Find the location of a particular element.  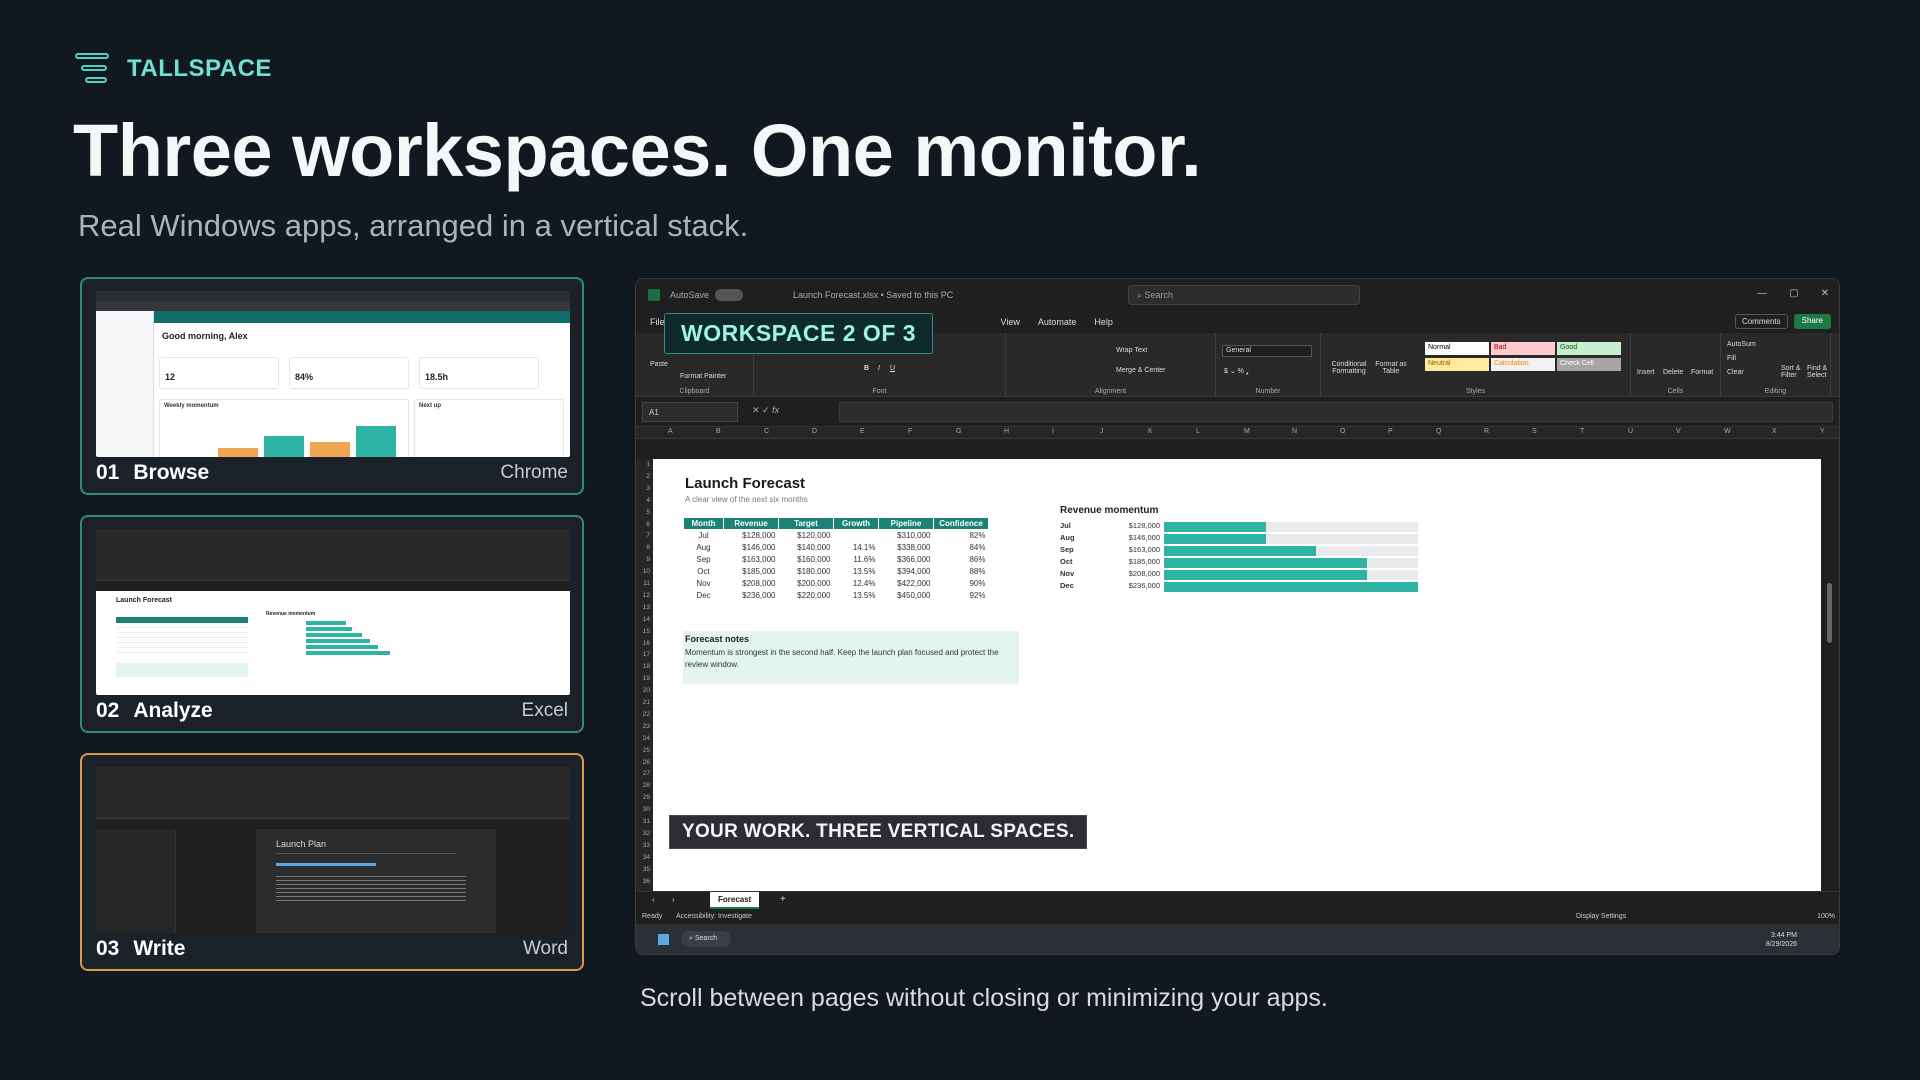

table-cell: $120,000 is located at coordinates (806, 536).